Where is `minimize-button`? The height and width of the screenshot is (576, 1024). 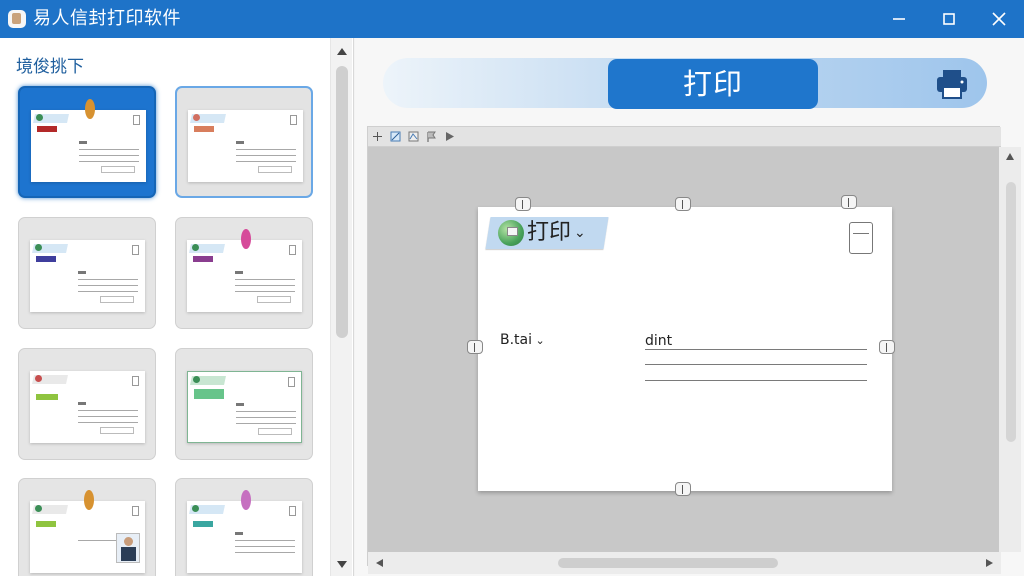
minimize-button is located at coordinates (899, 19).